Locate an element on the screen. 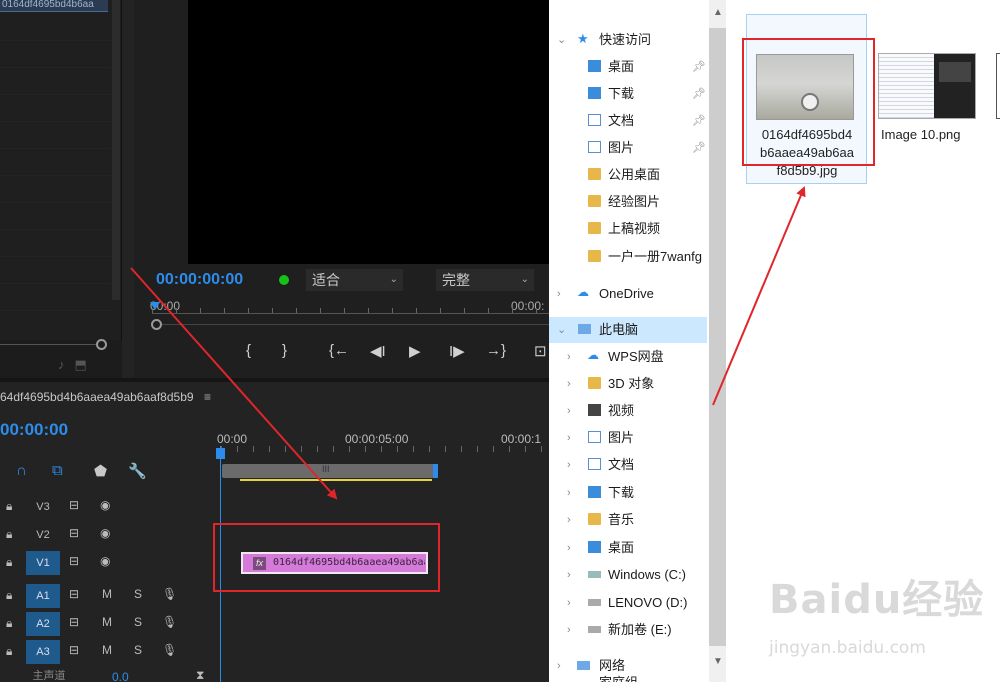  monitor-zoom-bar is located at coordinates (355, 324).